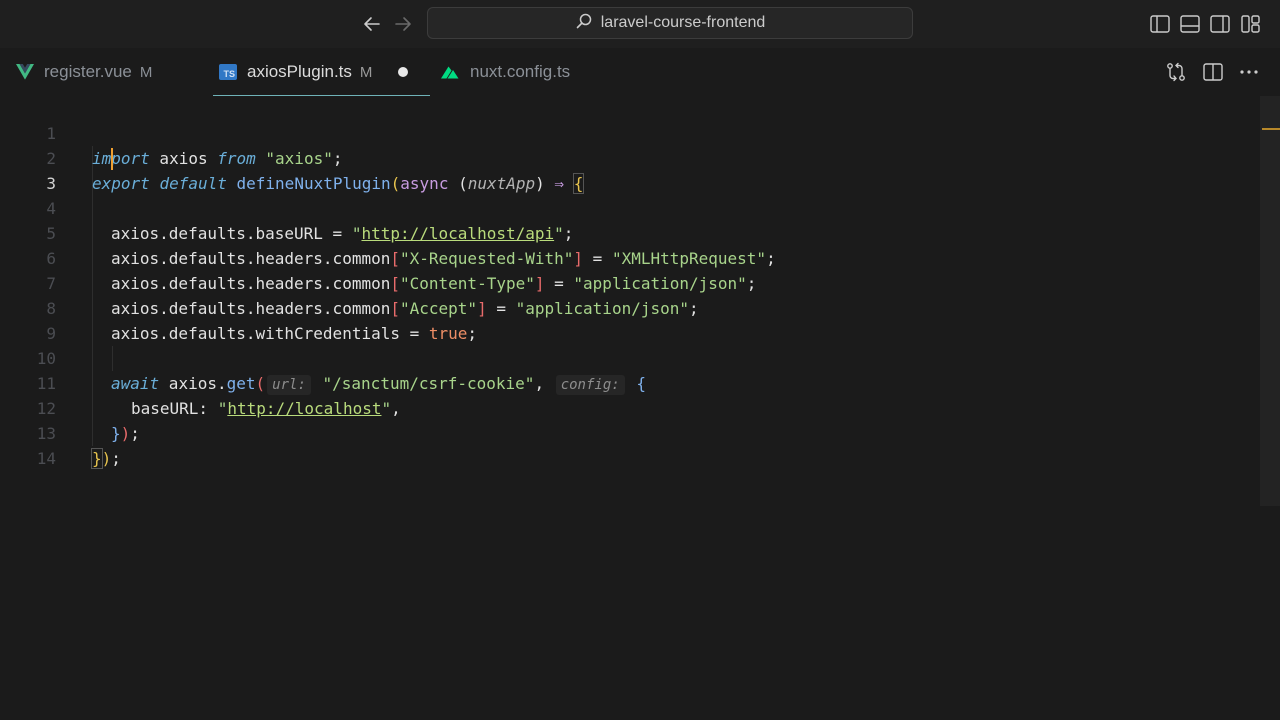  I want to click on code-line: 12 });, so click(630, 407).